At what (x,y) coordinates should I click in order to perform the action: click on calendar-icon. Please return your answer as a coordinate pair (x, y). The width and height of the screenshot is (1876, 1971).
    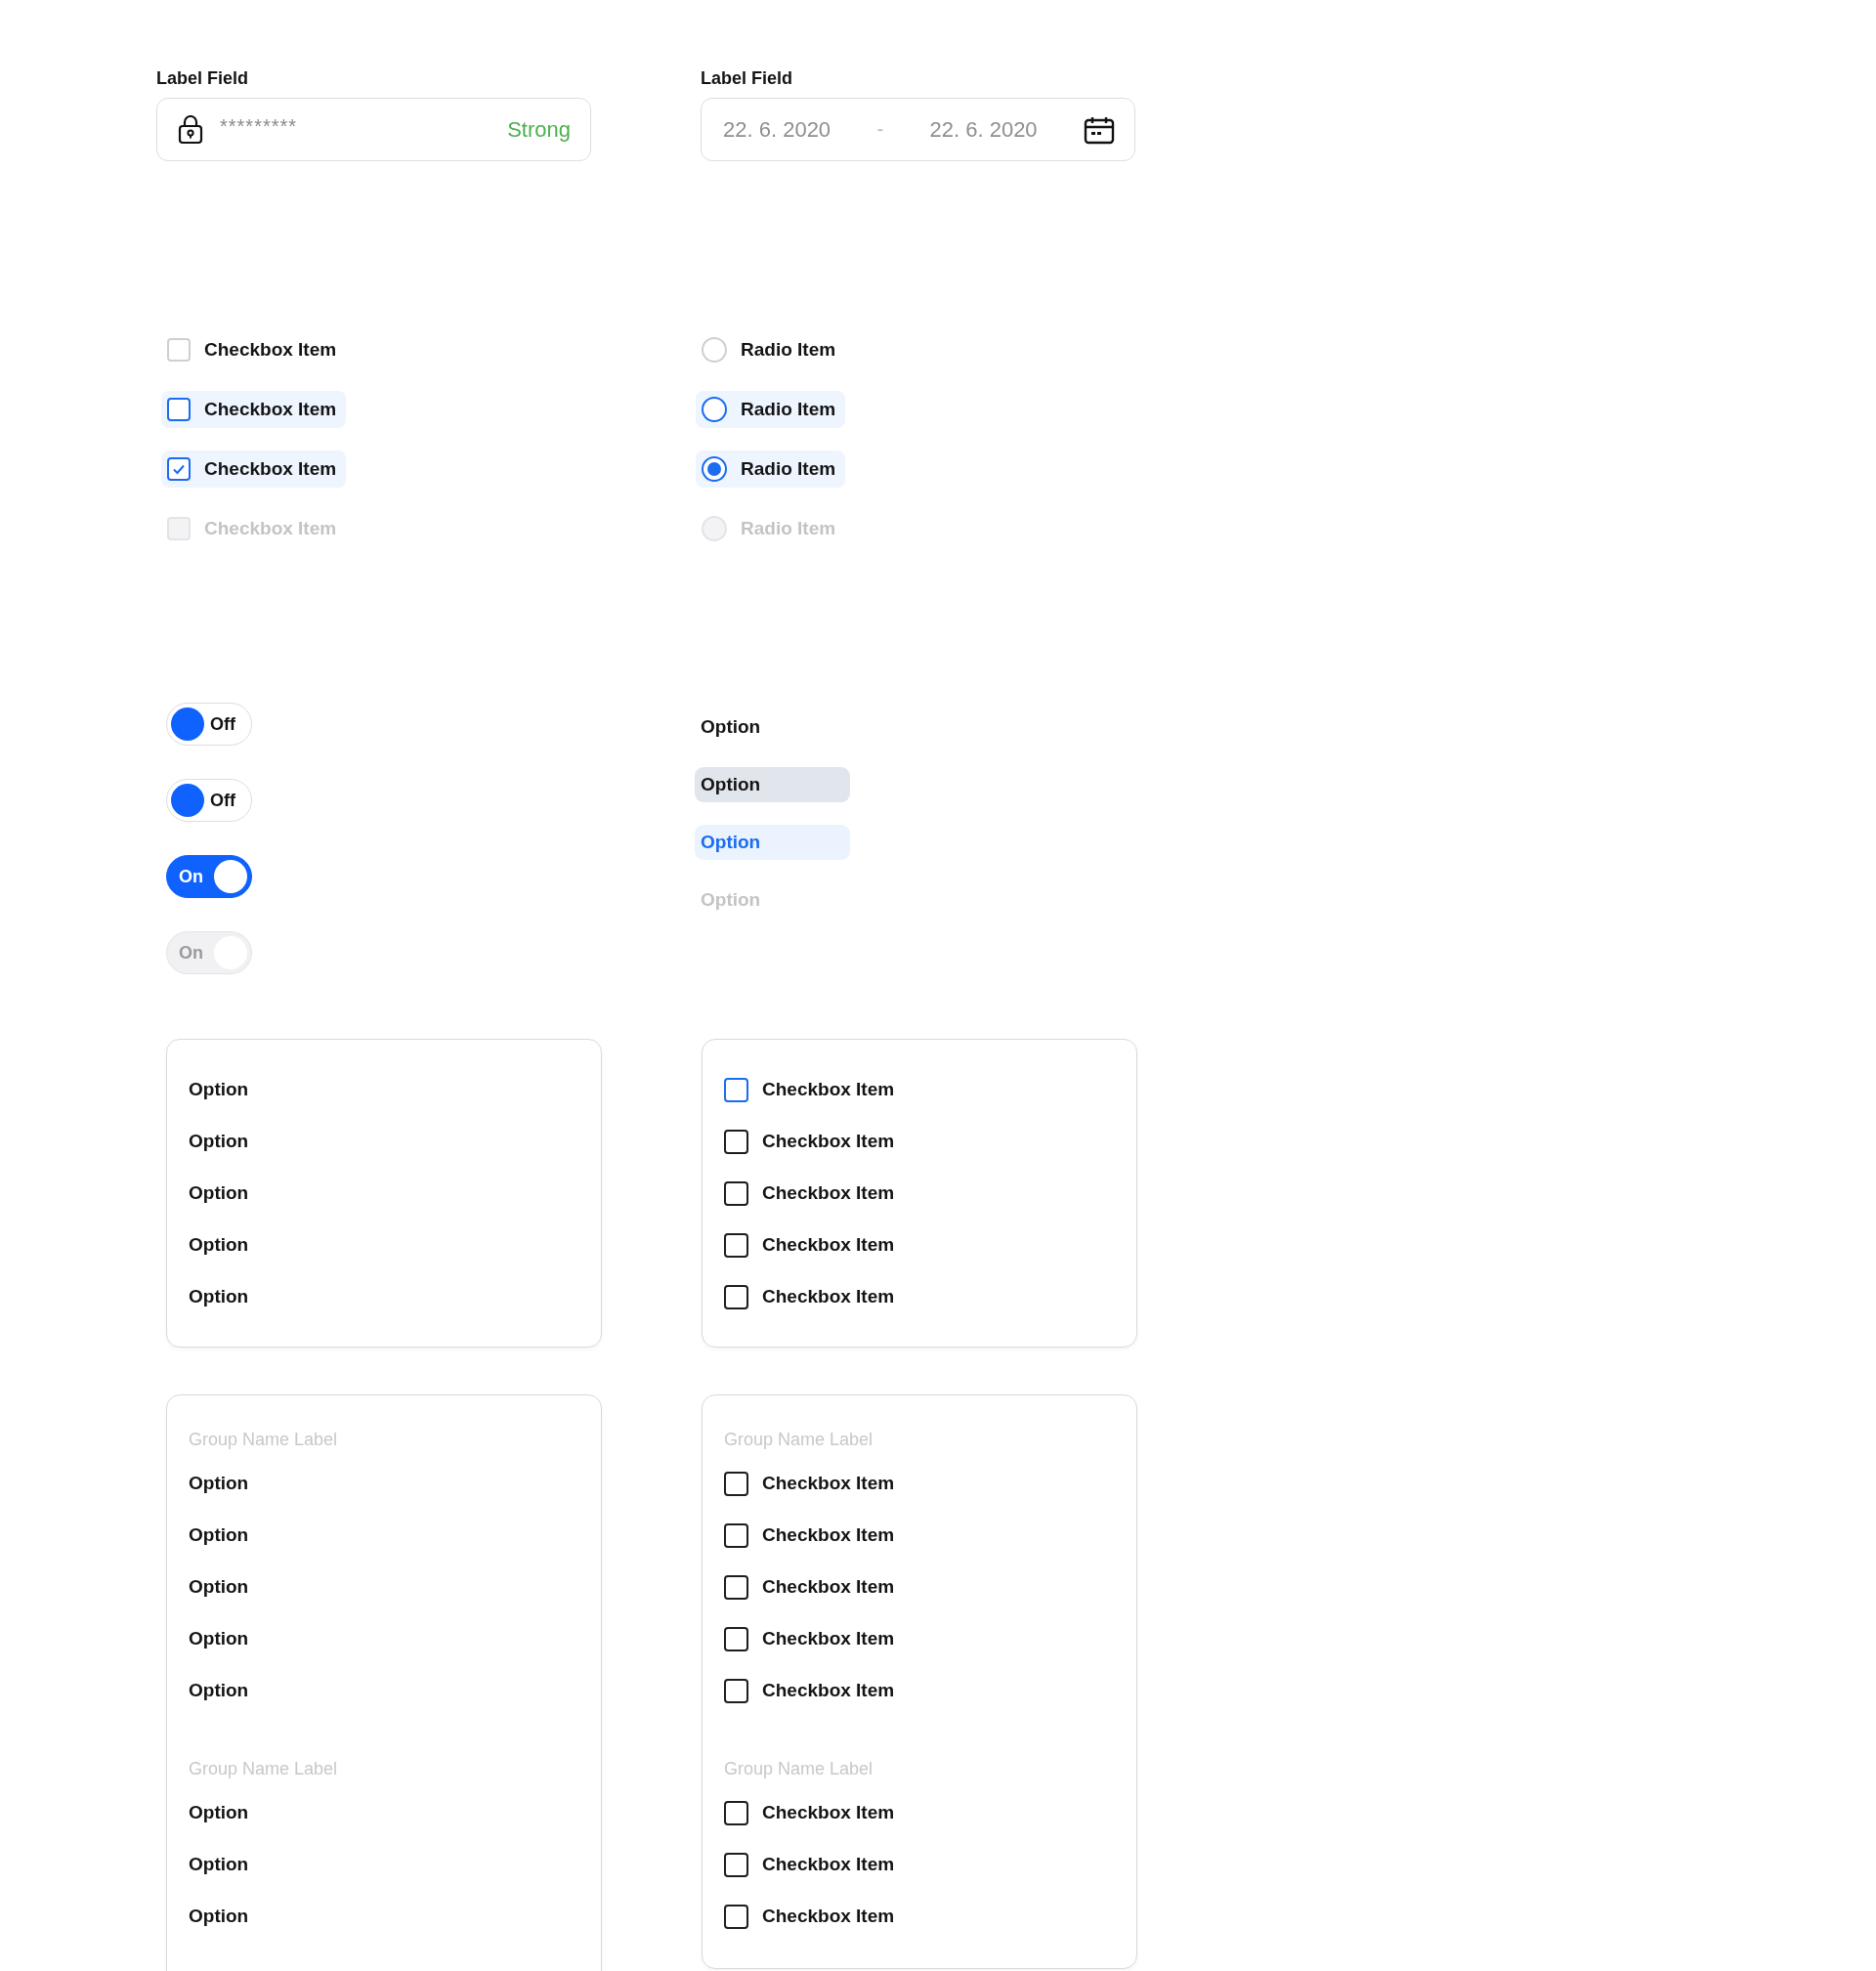
    Looking at the image, I should click on (1099, 129).